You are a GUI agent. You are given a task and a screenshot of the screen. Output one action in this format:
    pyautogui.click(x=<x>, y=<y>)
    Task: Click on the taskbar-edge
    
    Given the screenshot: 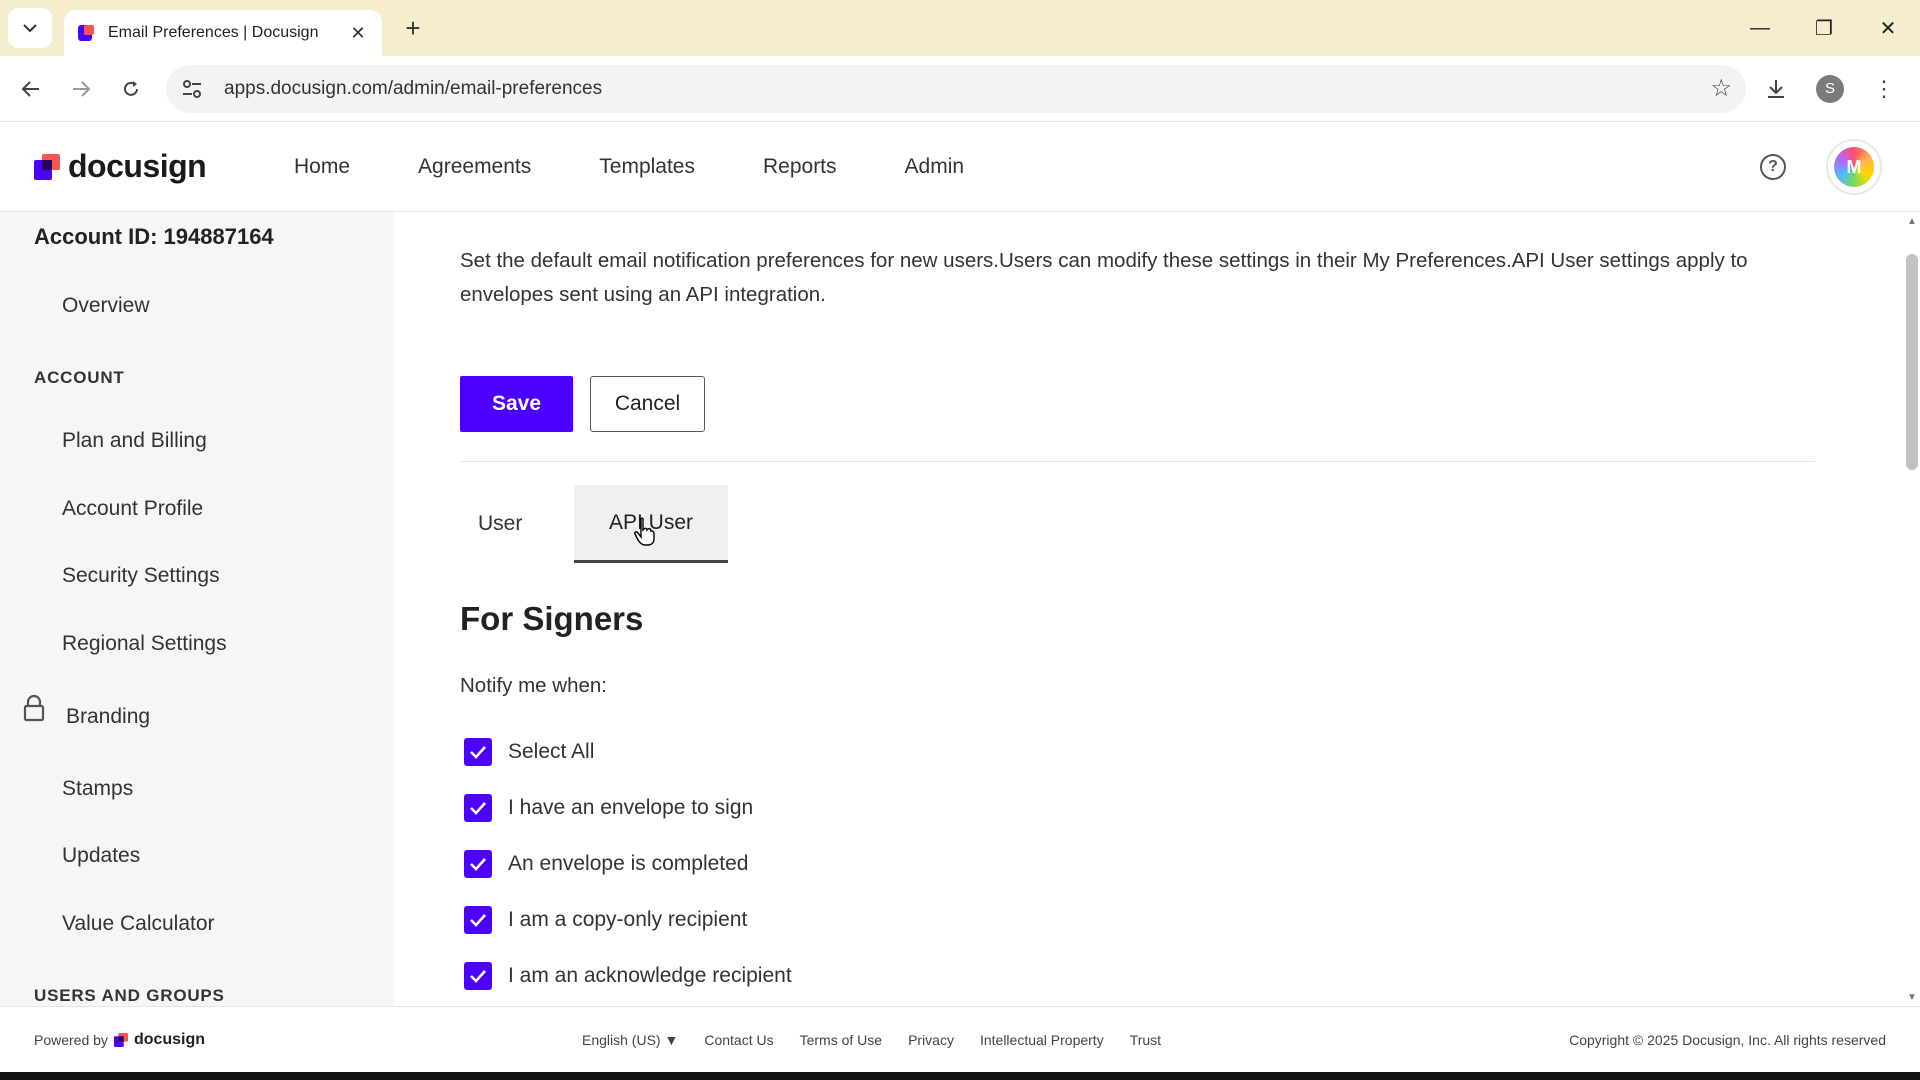 What is the action you would take?
    pyautogui.click(x=960, y=1076)
    